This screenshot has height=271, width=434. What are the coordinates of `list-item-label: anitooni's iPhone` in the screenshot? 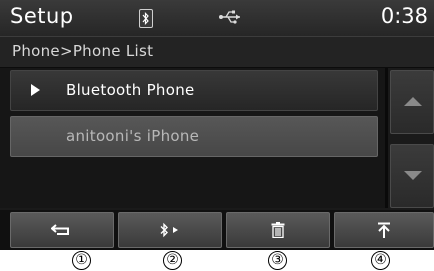 It's located at (133, 136).